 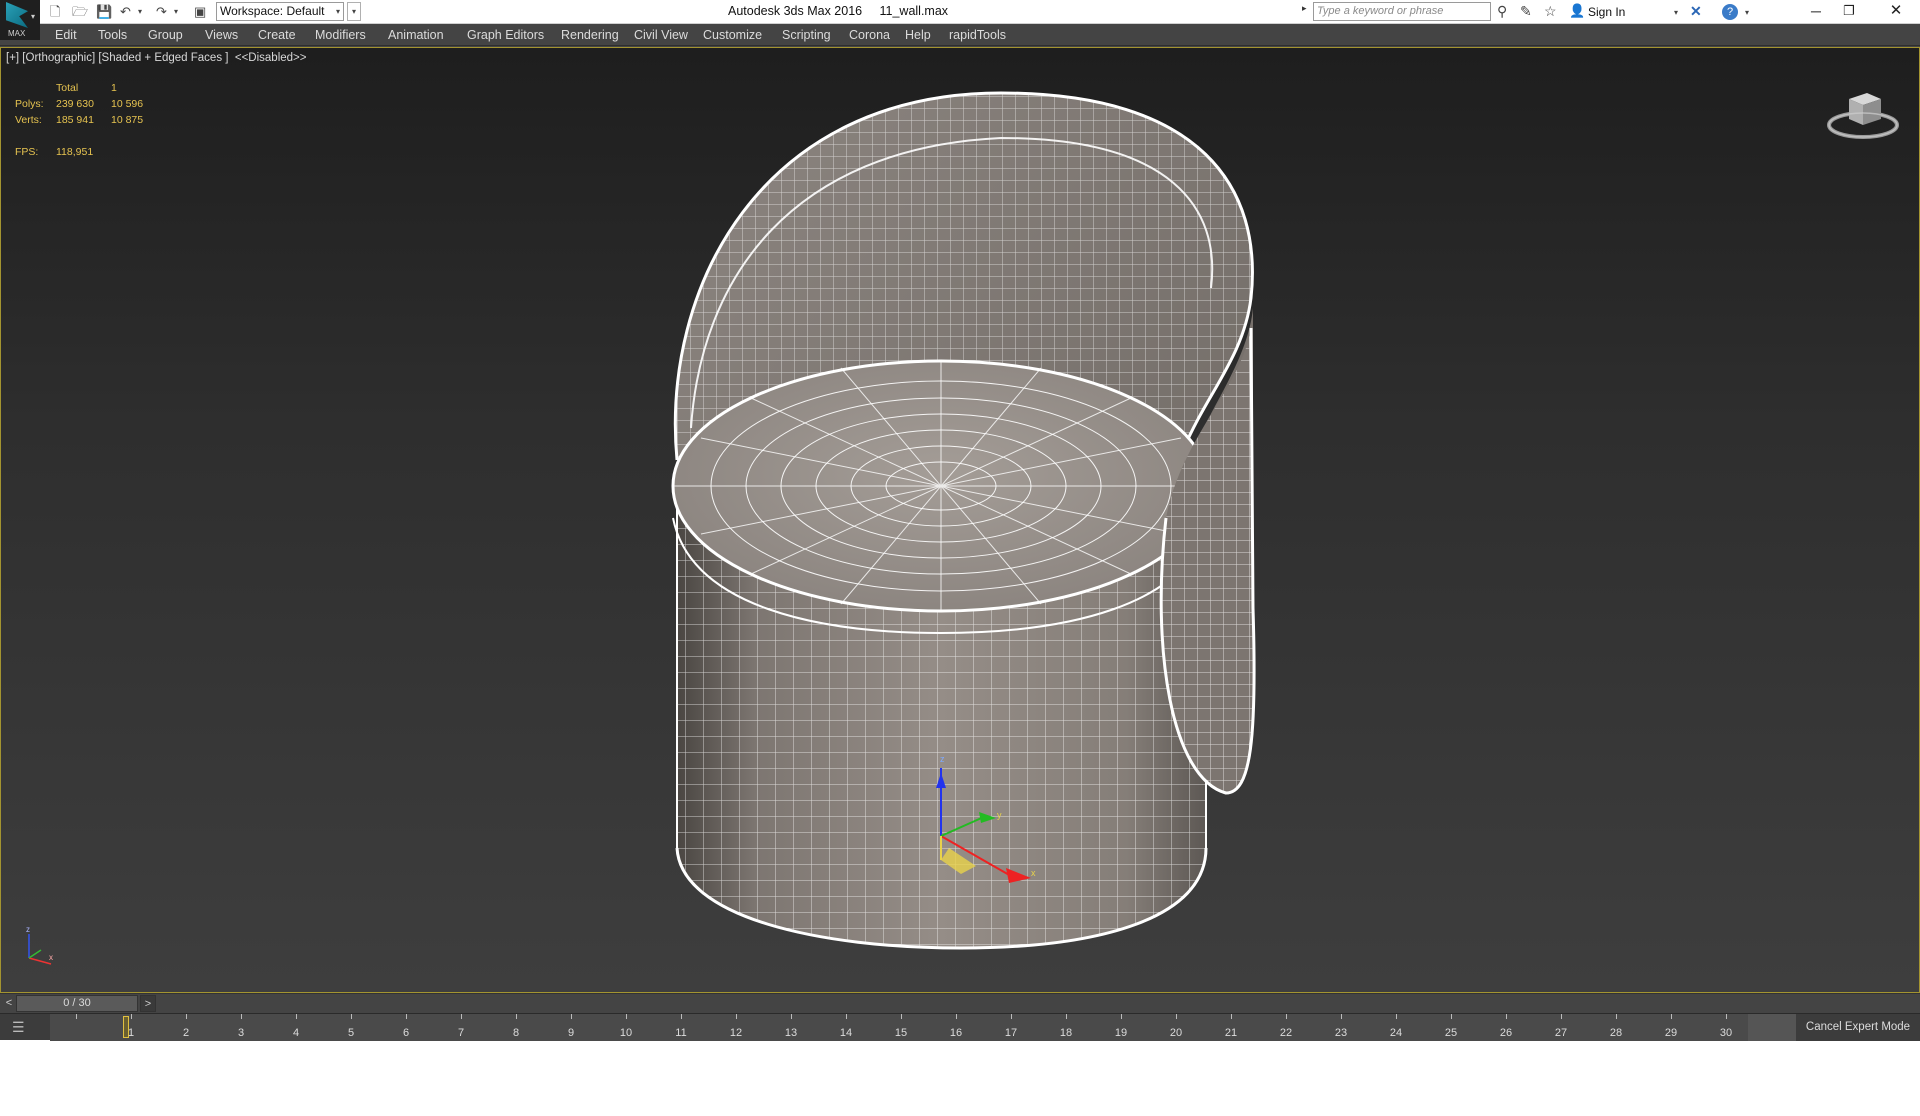 I want to click on time-slider-next-button: >, so click(x=148, y=1003).